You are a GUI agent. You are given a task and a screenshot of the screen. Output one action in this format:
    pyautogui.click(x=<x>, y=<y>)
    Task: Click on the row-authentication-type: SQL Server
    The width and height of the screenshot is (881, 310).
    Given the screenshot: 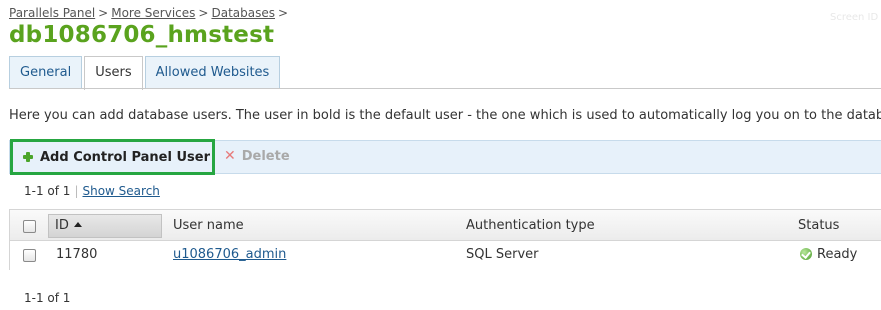 What is the action you would take?
    pyautogui.click(x=502, y=254)
    